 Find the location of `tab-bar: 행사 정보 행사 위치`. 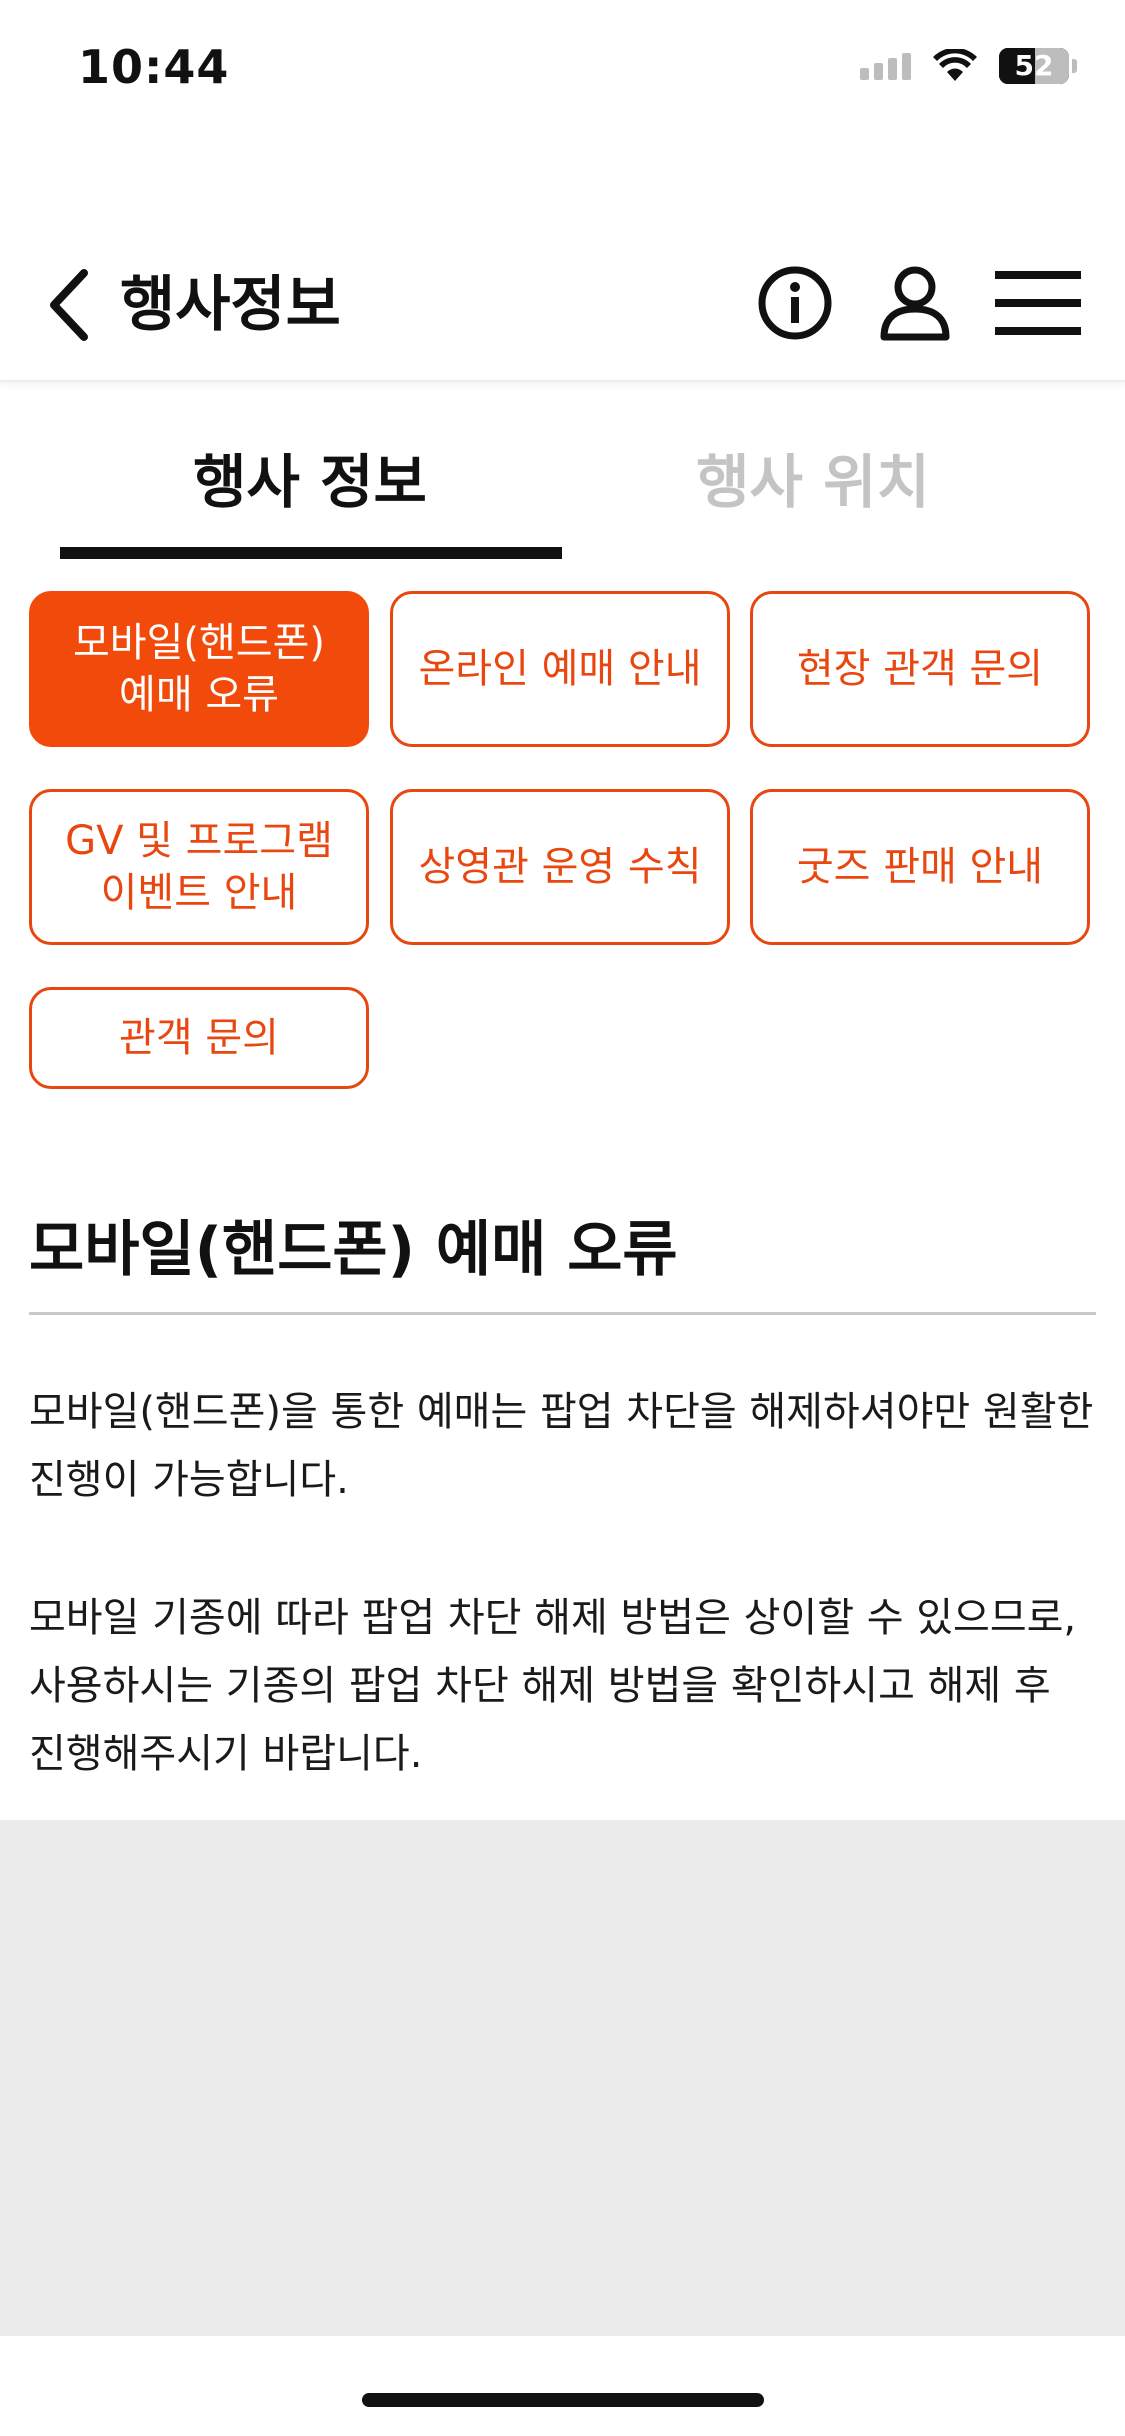

tab-bar: 행사 정보 행사 위치 is located at coordinates (562, 497).